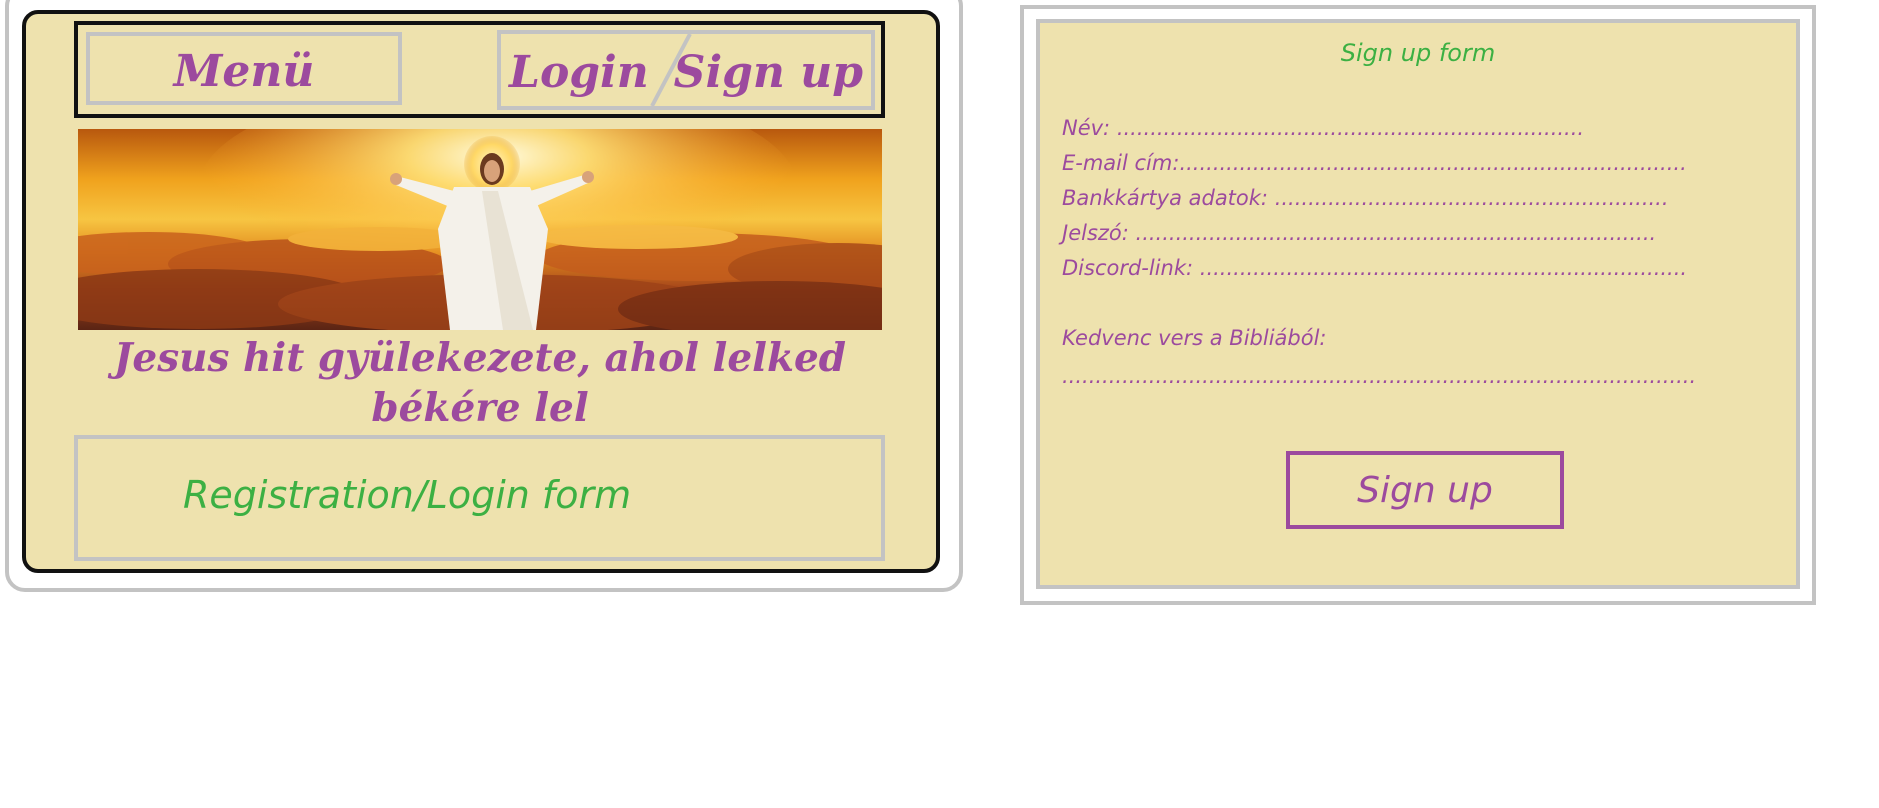 The width and height of the screenshot is (1879, 808). Describe the element at coordinates (1089, 128) in the screenshot. I see `name-field-label: Név:` at that location.